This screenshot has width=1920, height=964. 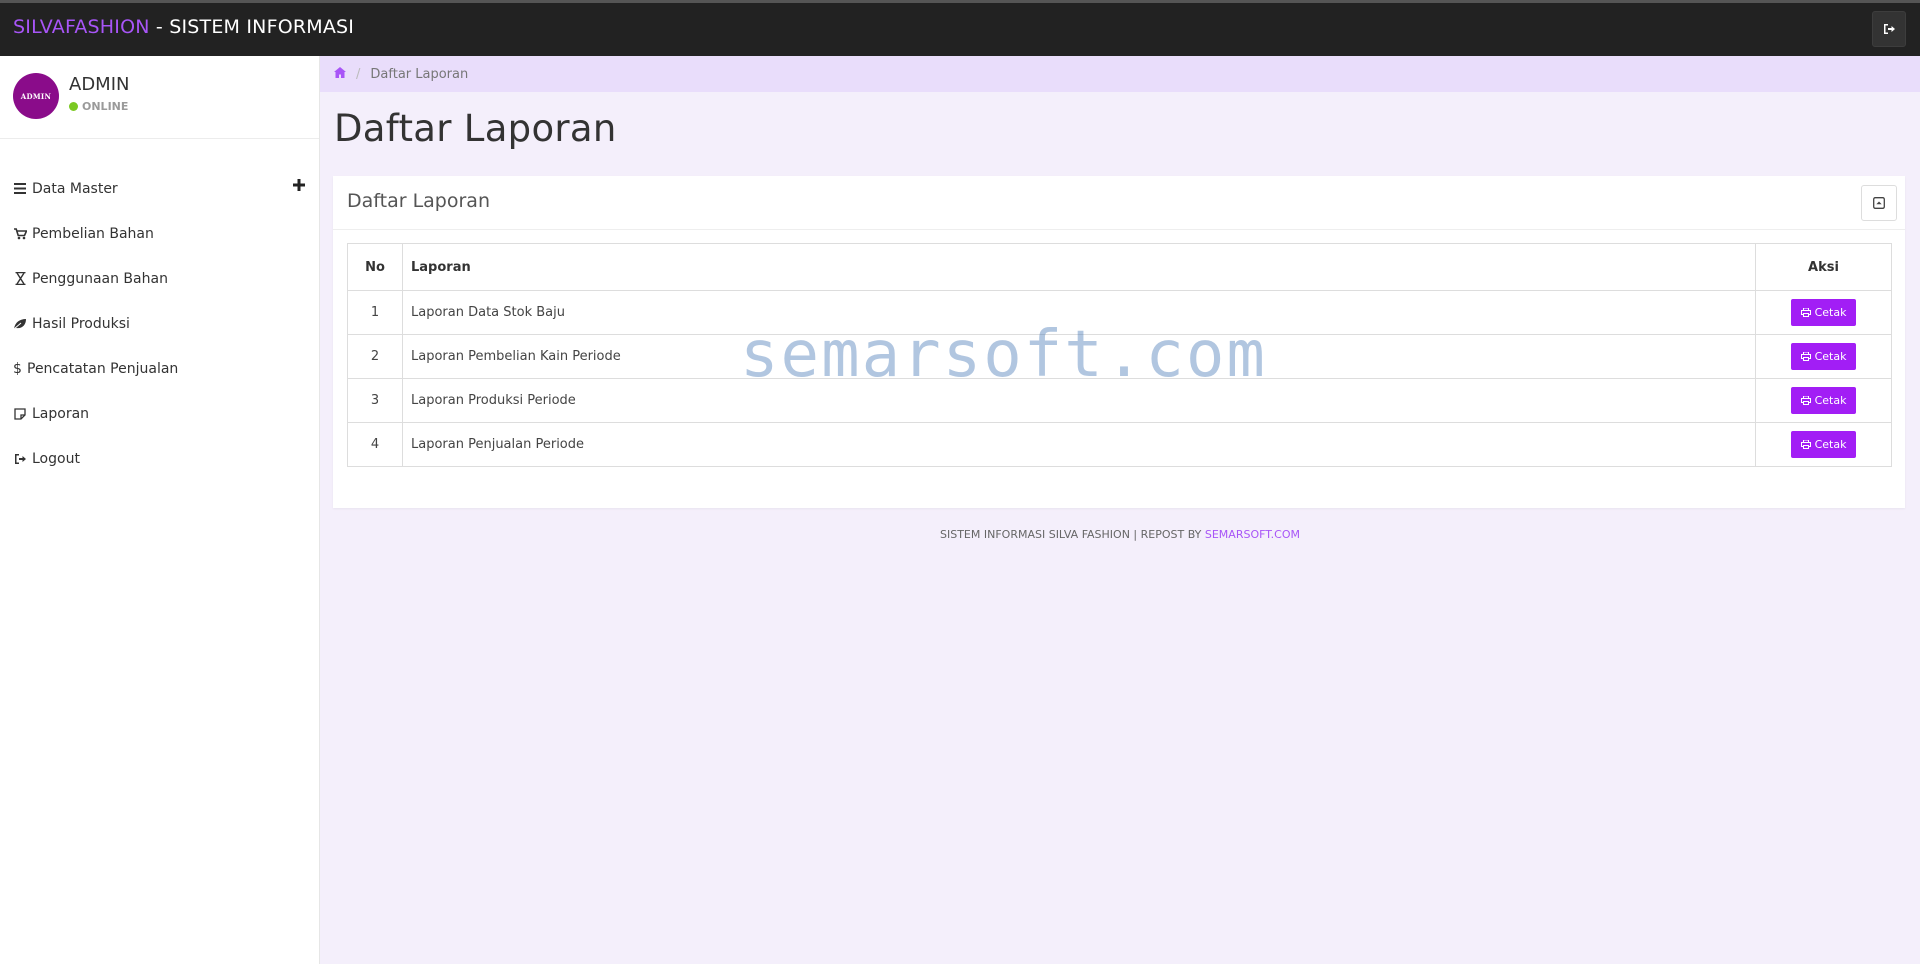 I want to click on collapse-button, so click(x=1879, y=203).